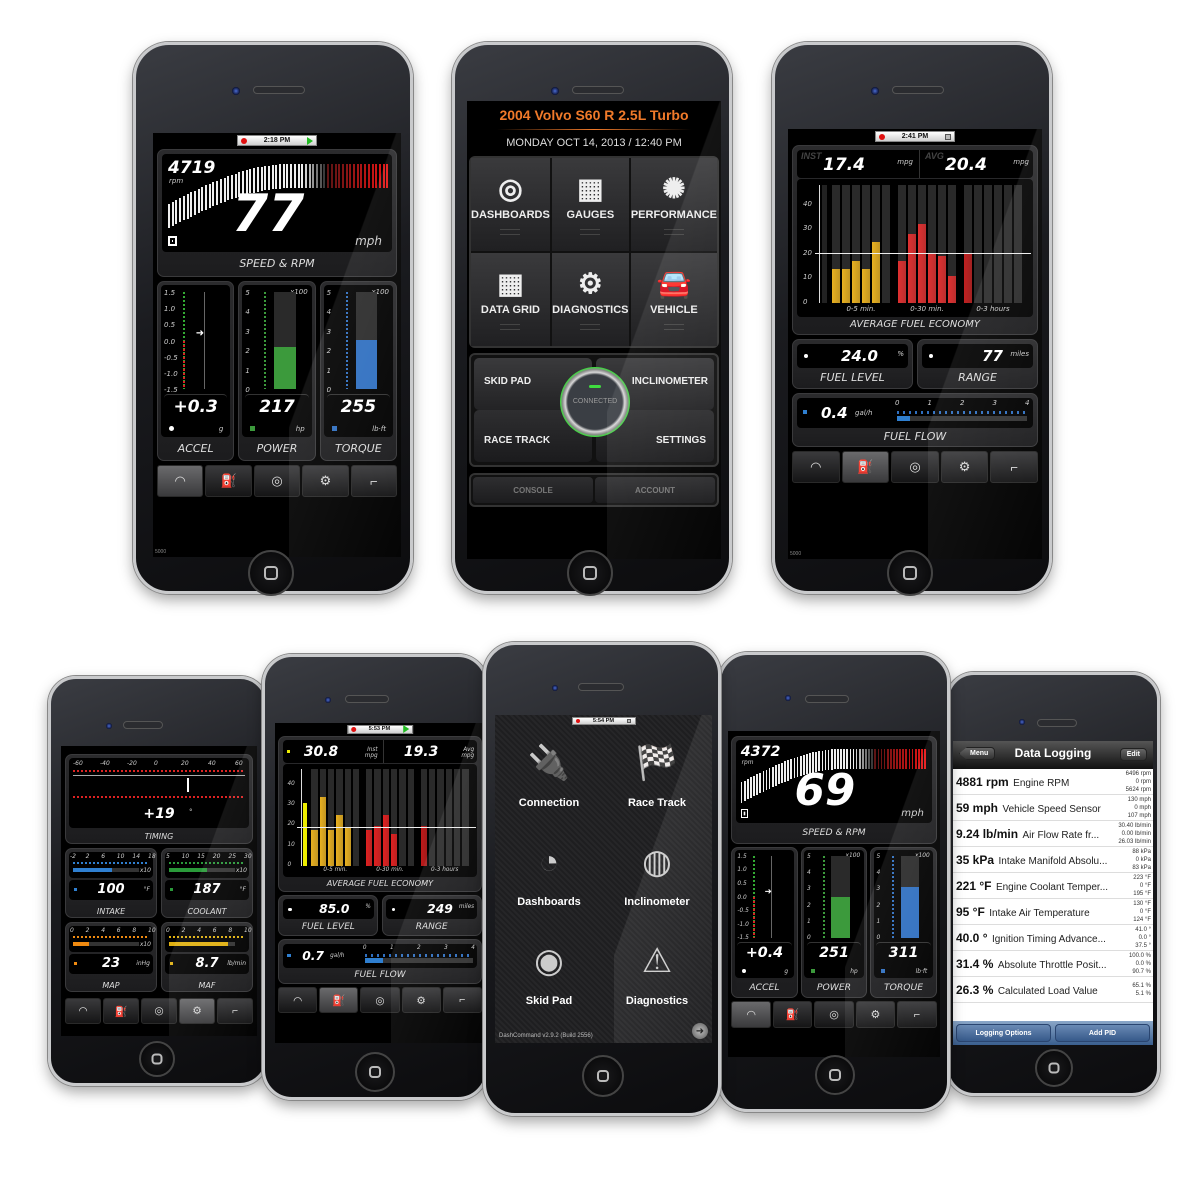 Image resolution: width=1200 pixels, height=1200 pixels. I want to click on app-connection: 🔌 Connection, so click(549, 782).